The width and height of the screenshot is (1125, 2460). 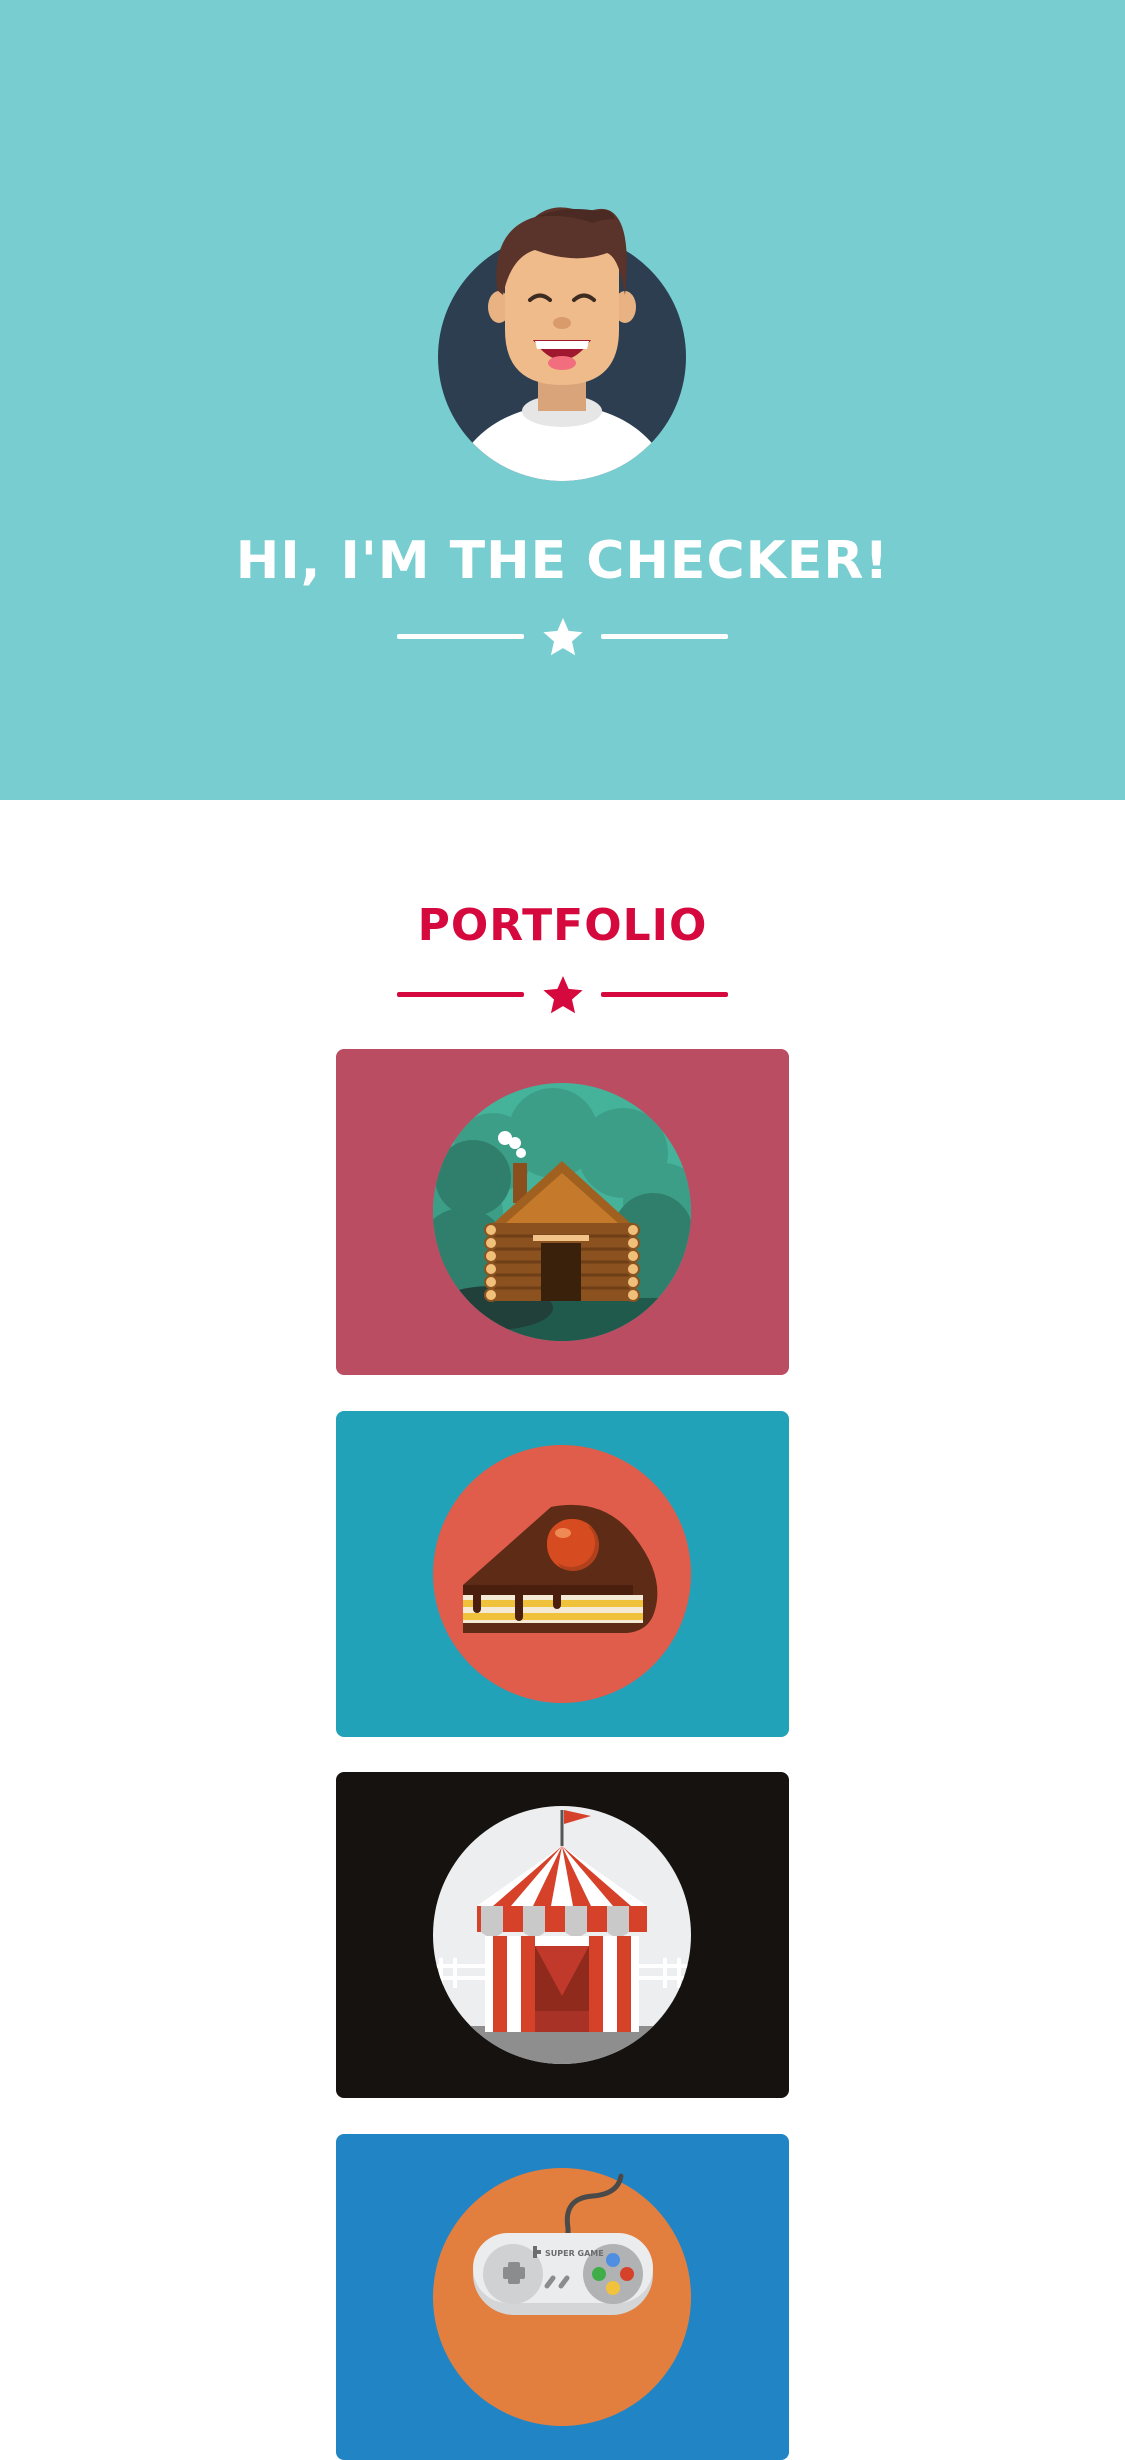 What do you see at coordinates (562, 344) in the screenshot?
I see `smiling-man-avatar-icon` at bounding box center [562, 344].